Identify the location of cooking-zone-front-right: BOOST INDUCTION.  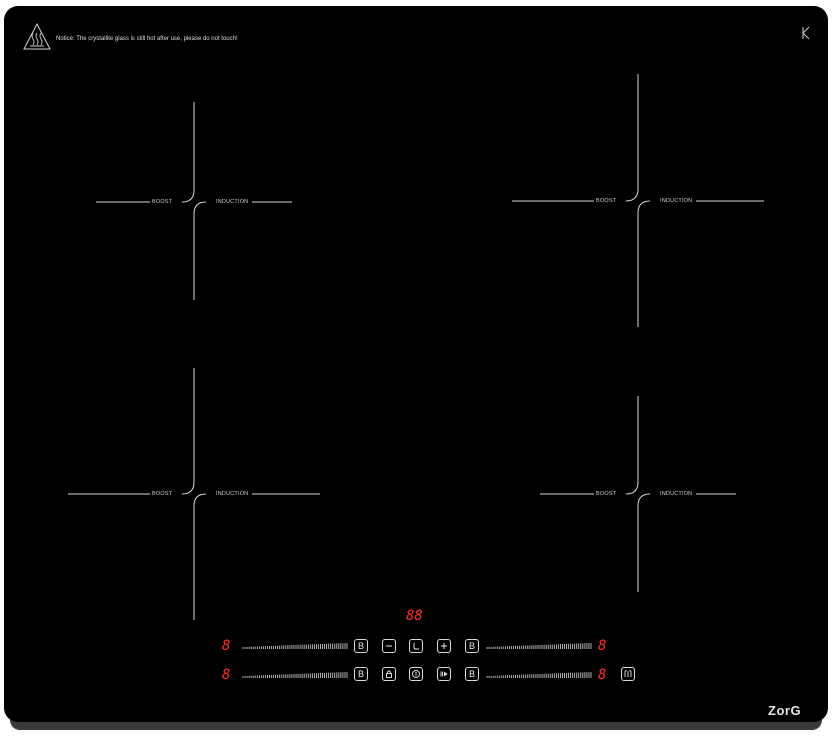
(638, 496).